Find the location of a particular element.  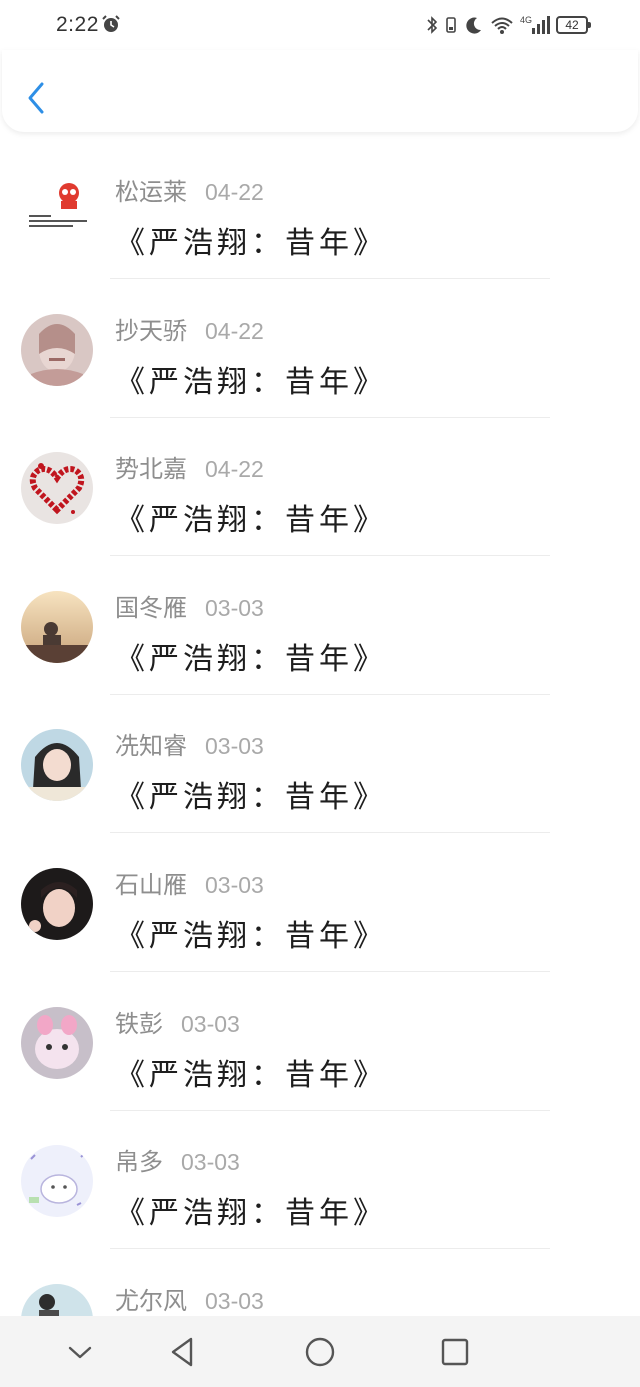

back-triangle-icon is located at coordinates (183, 1352).